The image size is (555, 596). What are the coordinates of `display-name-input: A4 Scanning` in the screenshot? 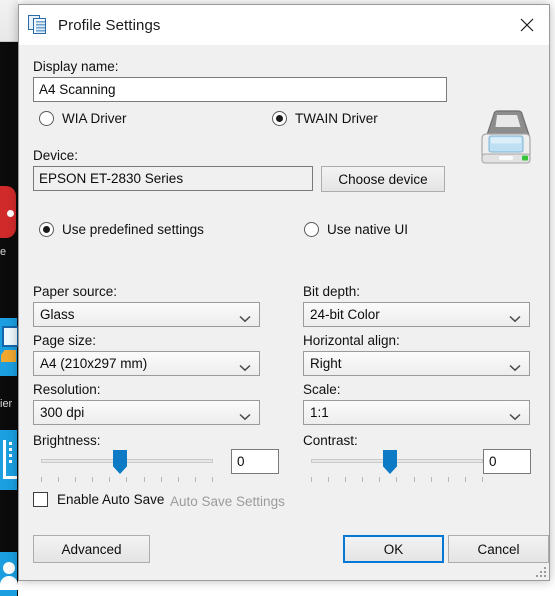 It's located at (240, 89).